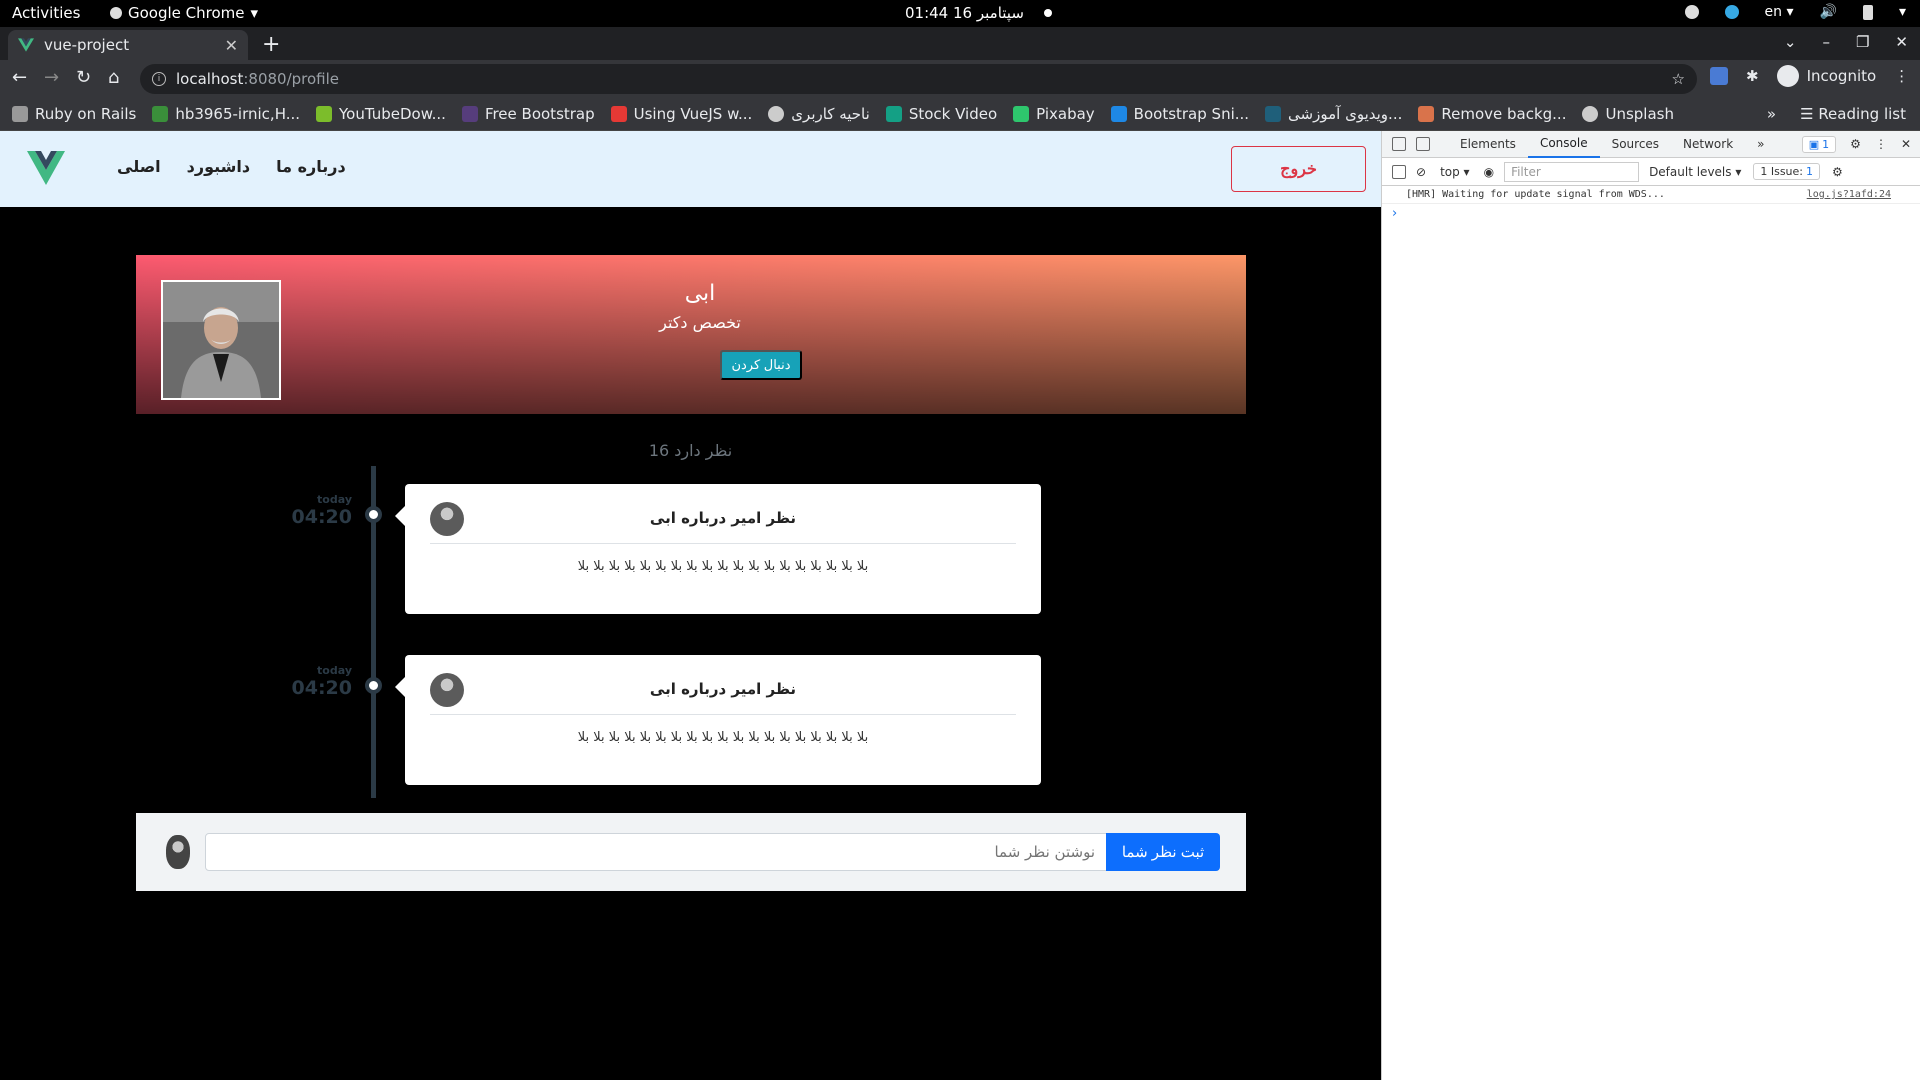  Describe the element at coordinates (1635, 144) in the screenshot. I see `devtools-tab-sources: Sources` at that location.